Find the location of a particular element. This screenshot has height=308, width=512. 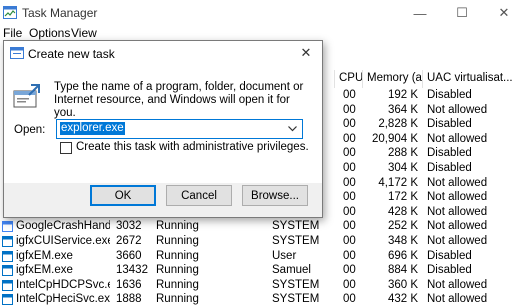

process-memory: 360 K is located at coordinates (402, 284).